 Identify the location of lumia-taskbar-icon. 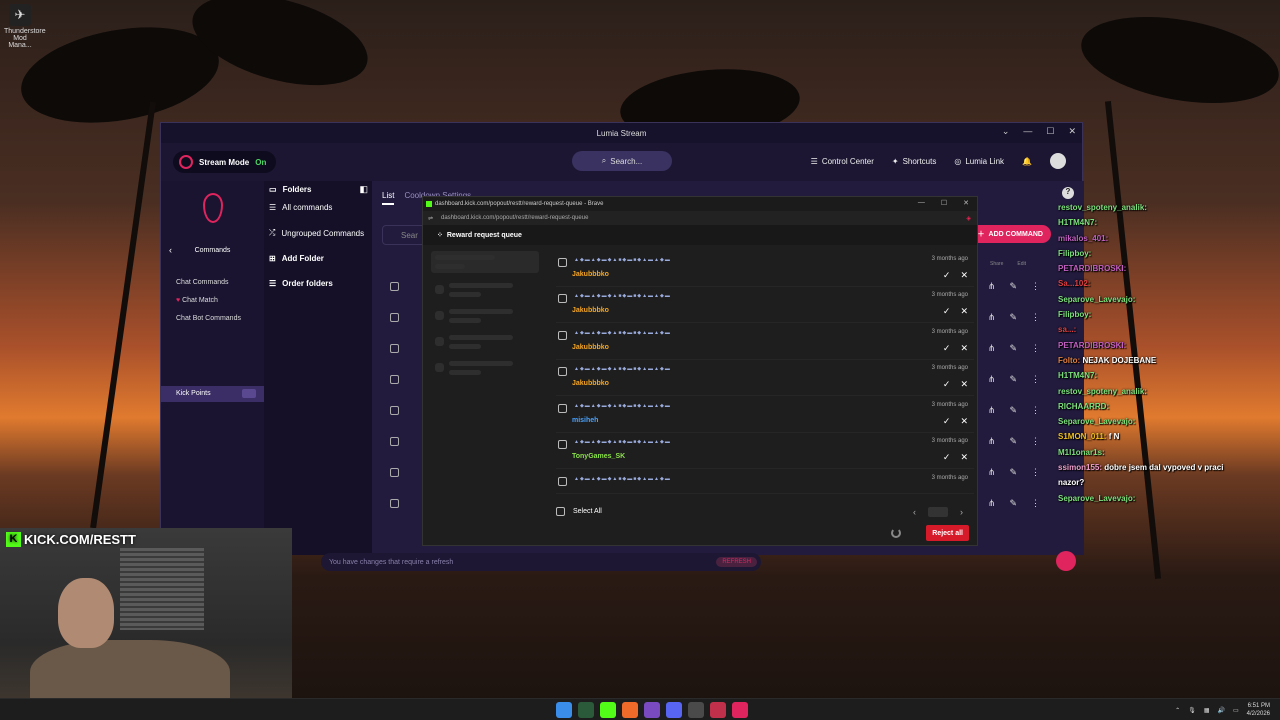
(740, 710).